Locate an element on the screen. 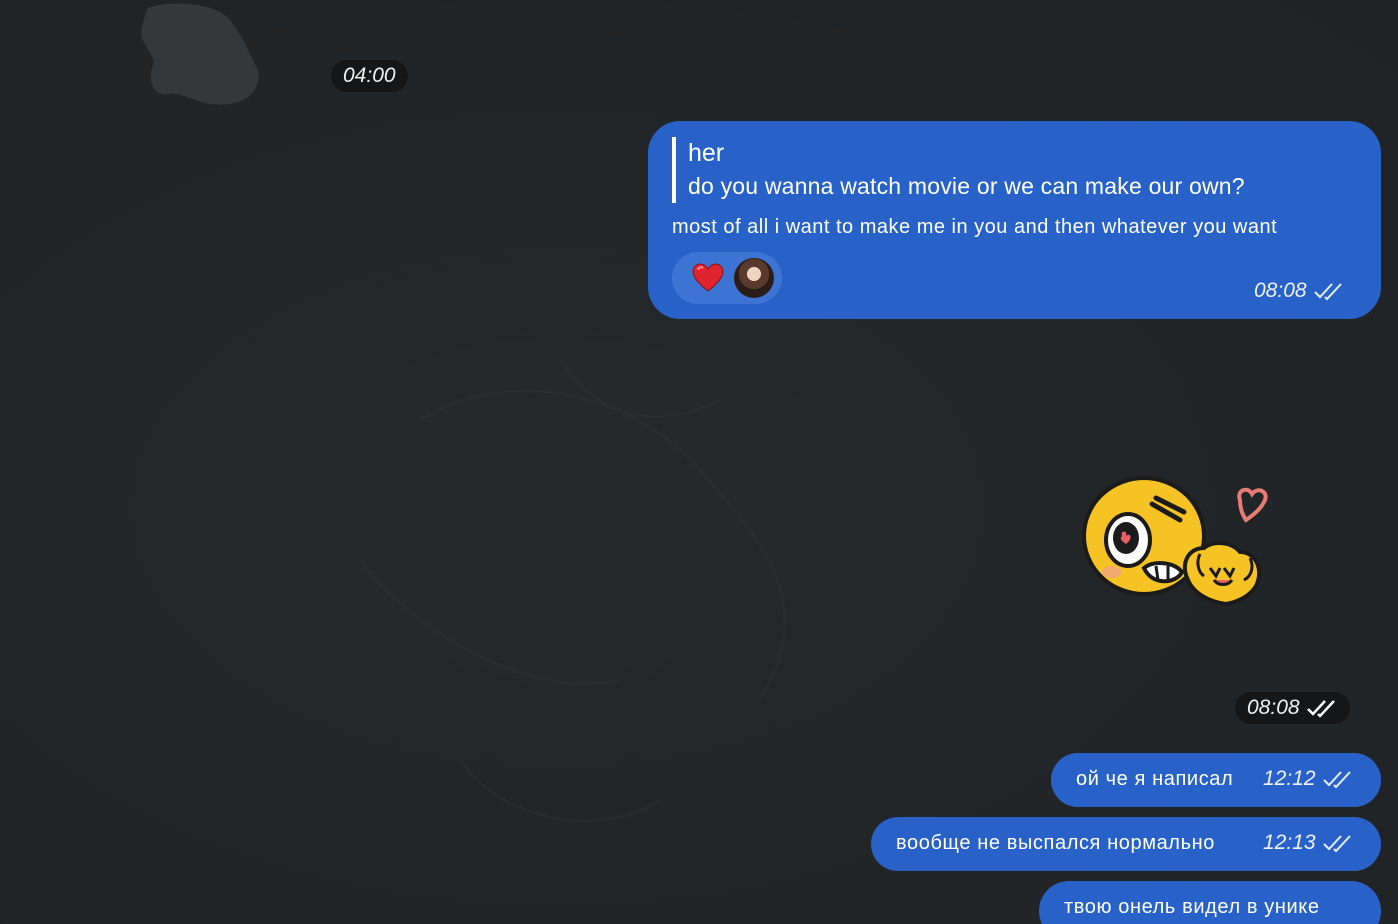 The height and width of the screenshot is (924, 1398). message-meta: 12:13 is located at coordinates (1308, 843).